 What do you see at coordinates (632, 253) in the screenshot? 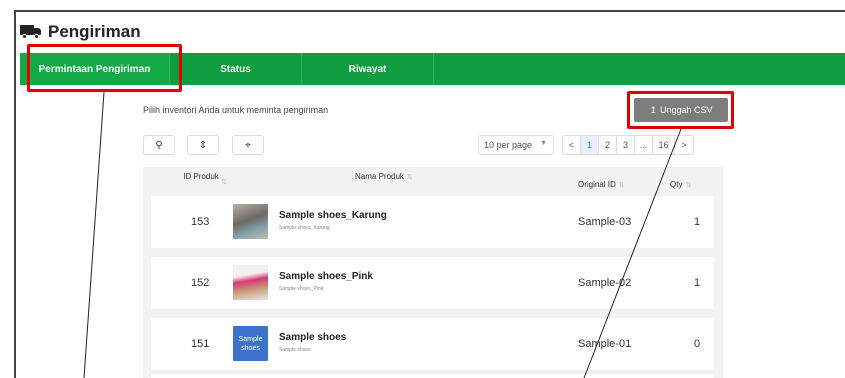
I see `annotation-line-right` at bounding box center [632, 253].